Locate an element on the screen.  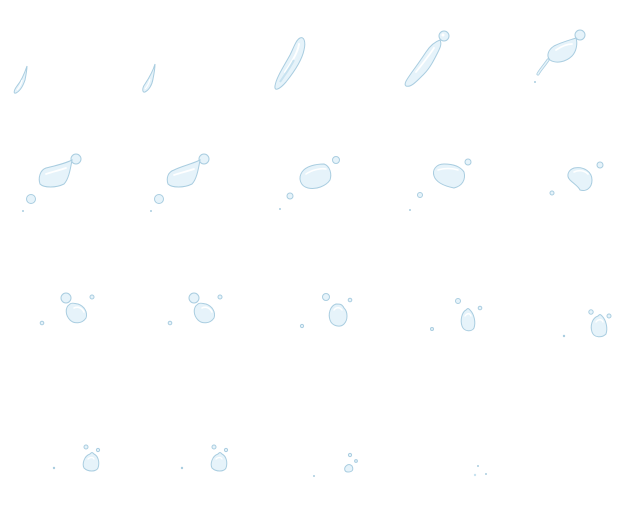
droplet-frame-1-icon is located at coordinates (20, 79).